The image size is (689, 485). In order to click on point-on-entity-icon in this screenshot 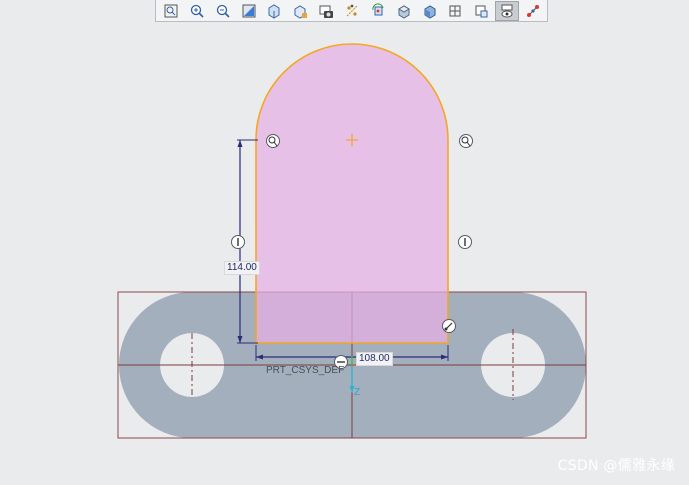, I will do `click(449, 326)`.